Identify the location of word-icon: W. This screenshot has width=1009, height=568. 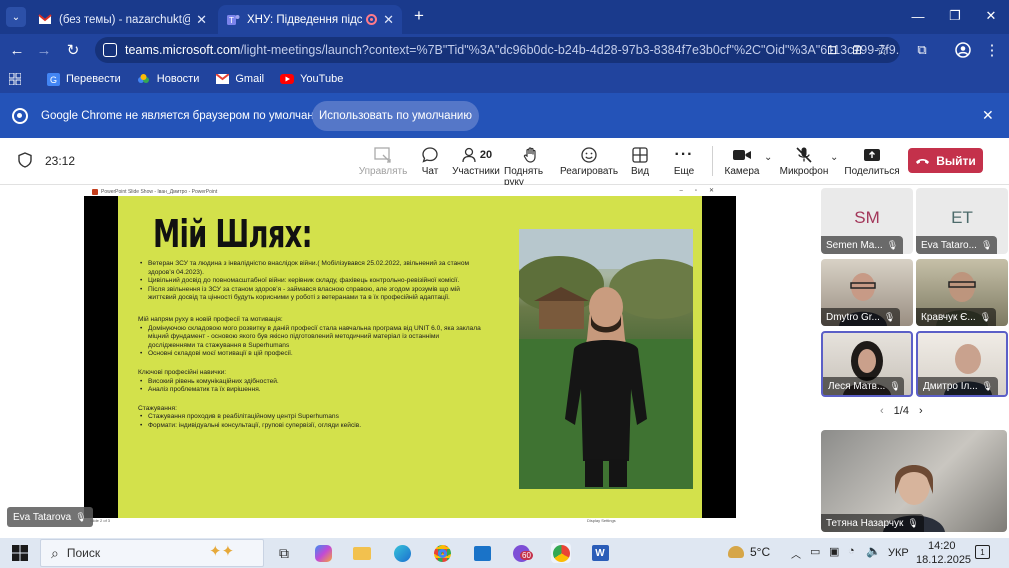
(600, 553).